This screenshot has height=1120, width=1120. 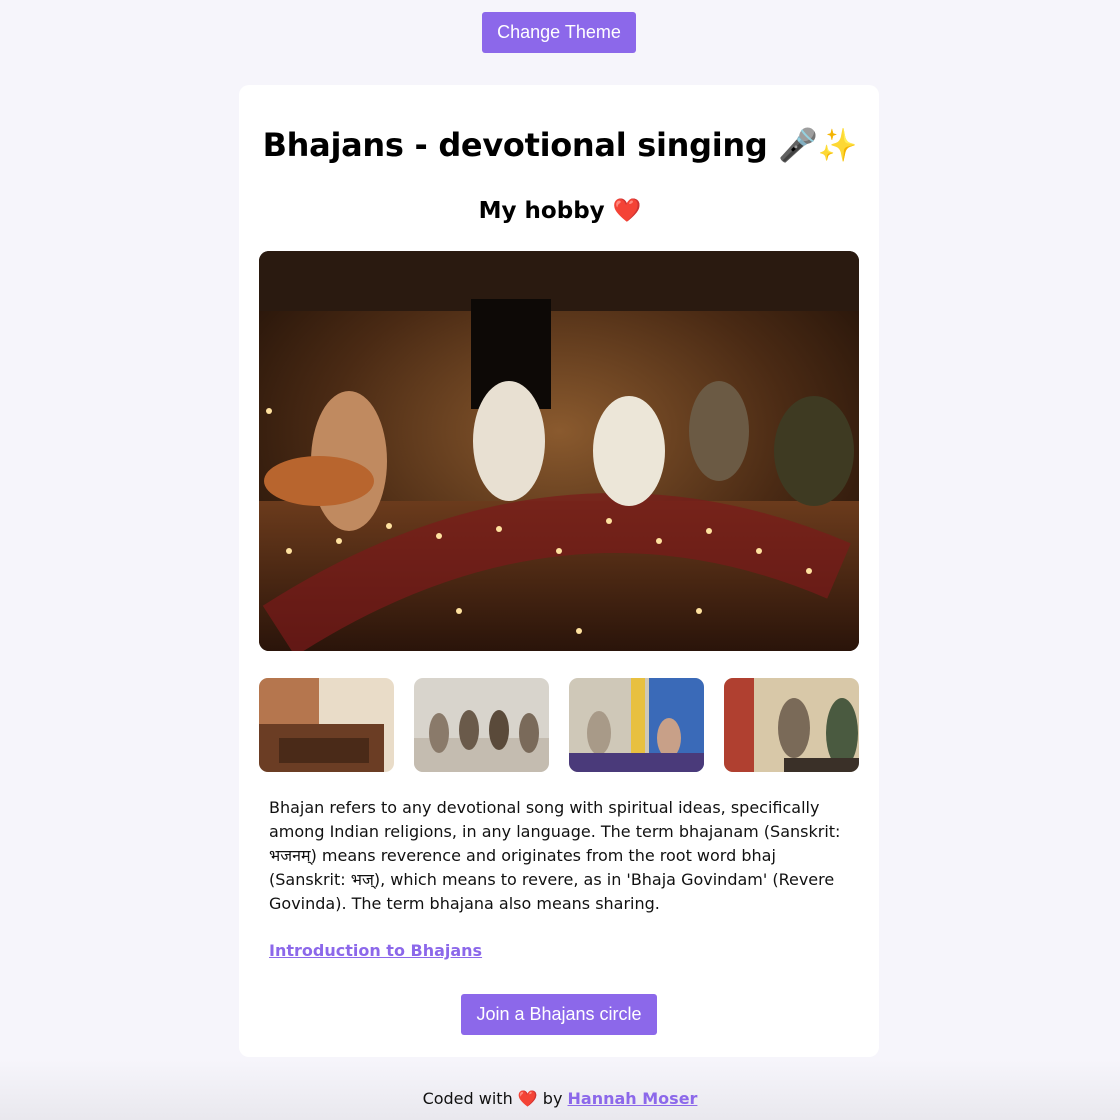 I want to click on footer-credit-text: Coded with ❤️ by, so click(x=492, y=1098).